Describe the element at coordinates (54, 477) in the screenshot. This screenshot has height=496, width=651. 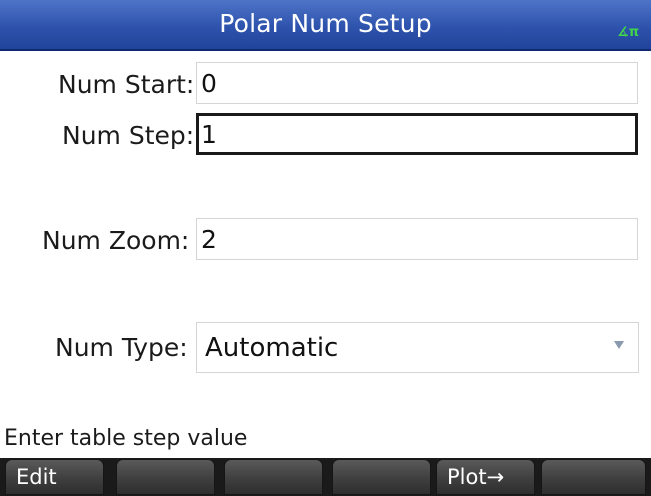
I see `softkey-edit: Edit` at that location.